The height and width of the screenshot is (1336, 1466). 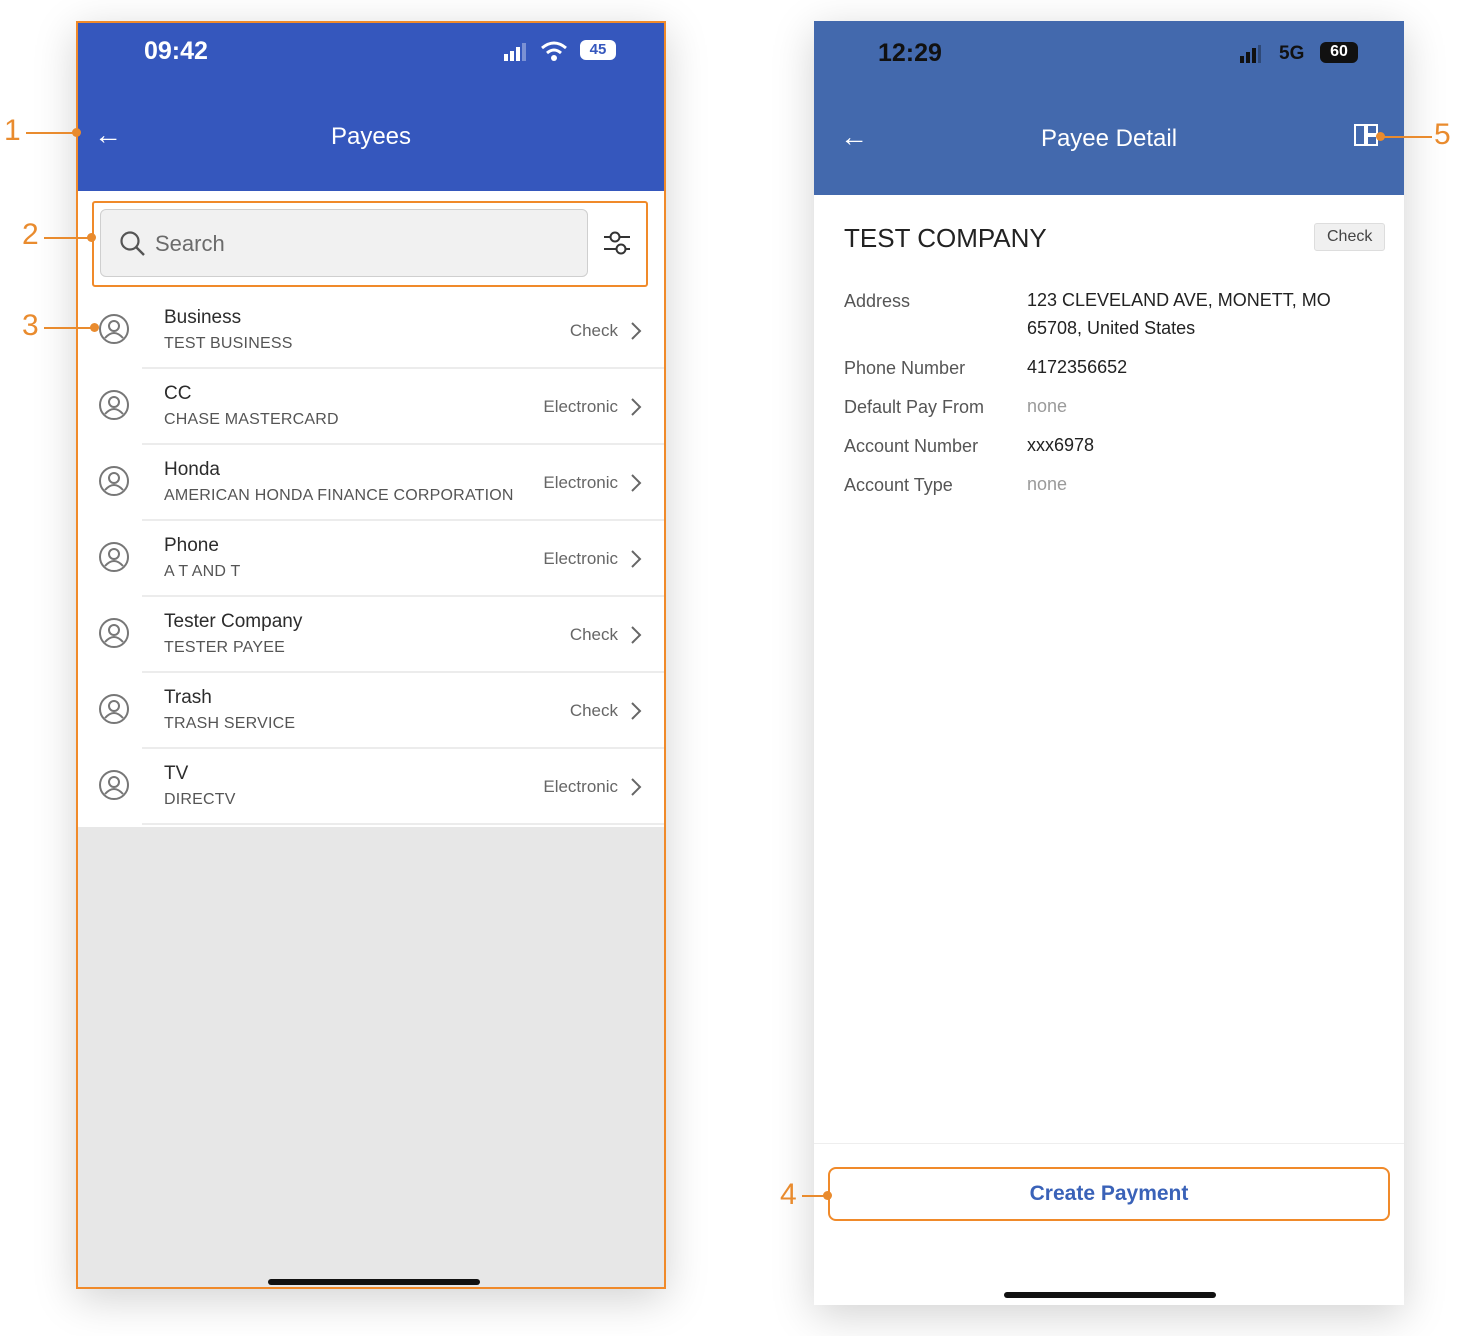 What do you see at coordinates (1406, 137) in the screenshot?
I see `callout-5-line` at bounding box center [1406, 137].